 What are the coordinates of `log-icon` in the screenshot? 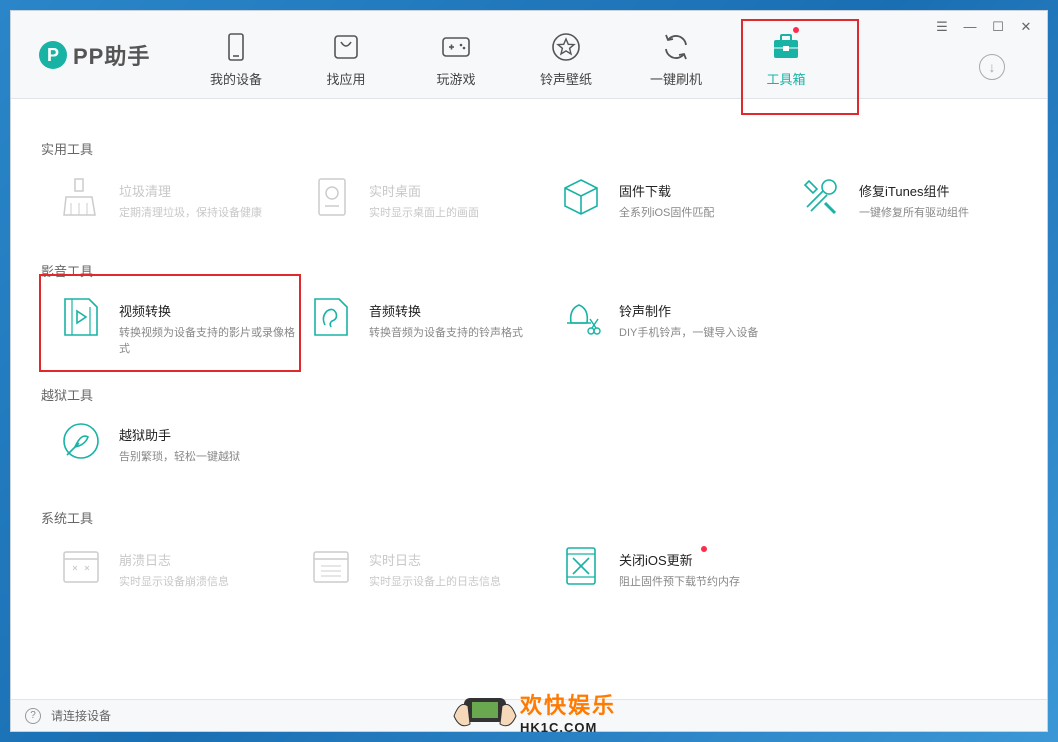 It's located at (331, 567).